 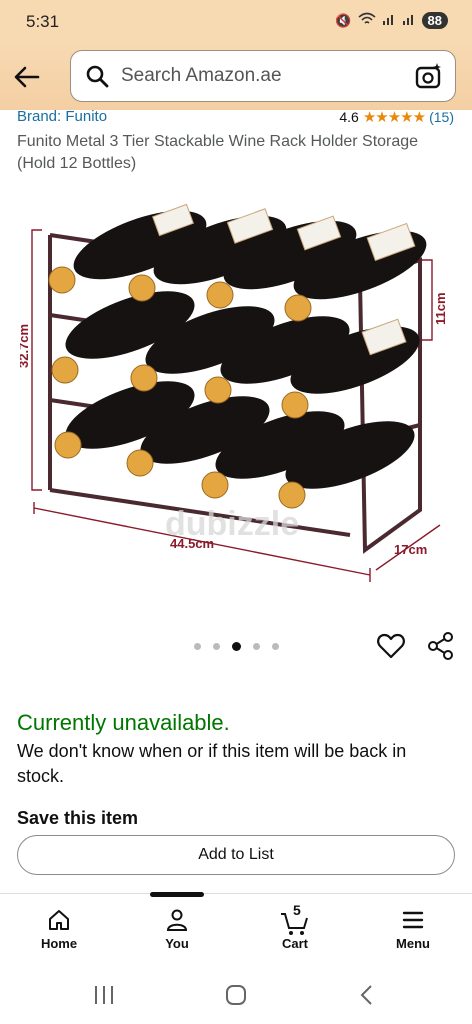 I want to click on search-header: Search Amazon.ae, so click(x=236, y=77).